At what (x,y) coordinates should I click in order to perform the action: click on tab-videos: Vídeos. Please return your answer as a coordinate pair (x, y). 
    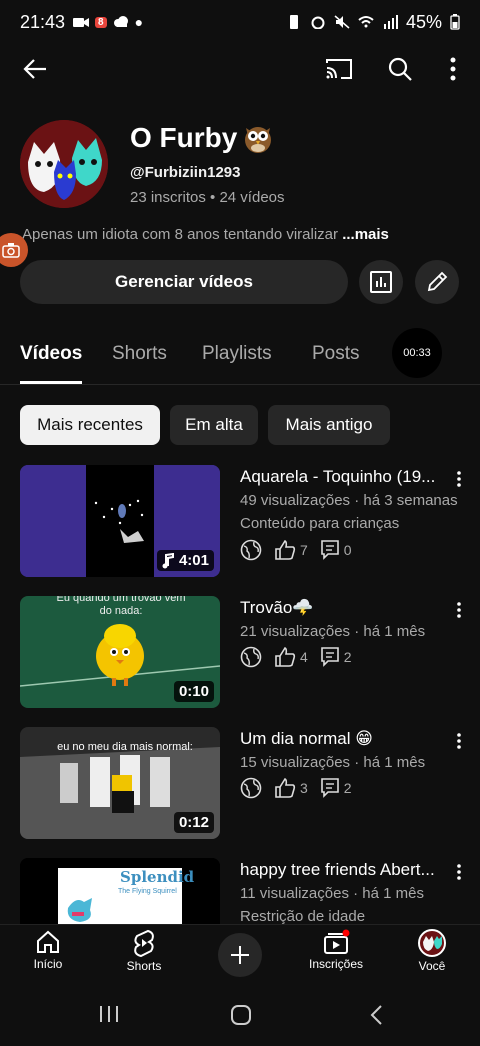
    Looking at the image, I should click on (51, 354).